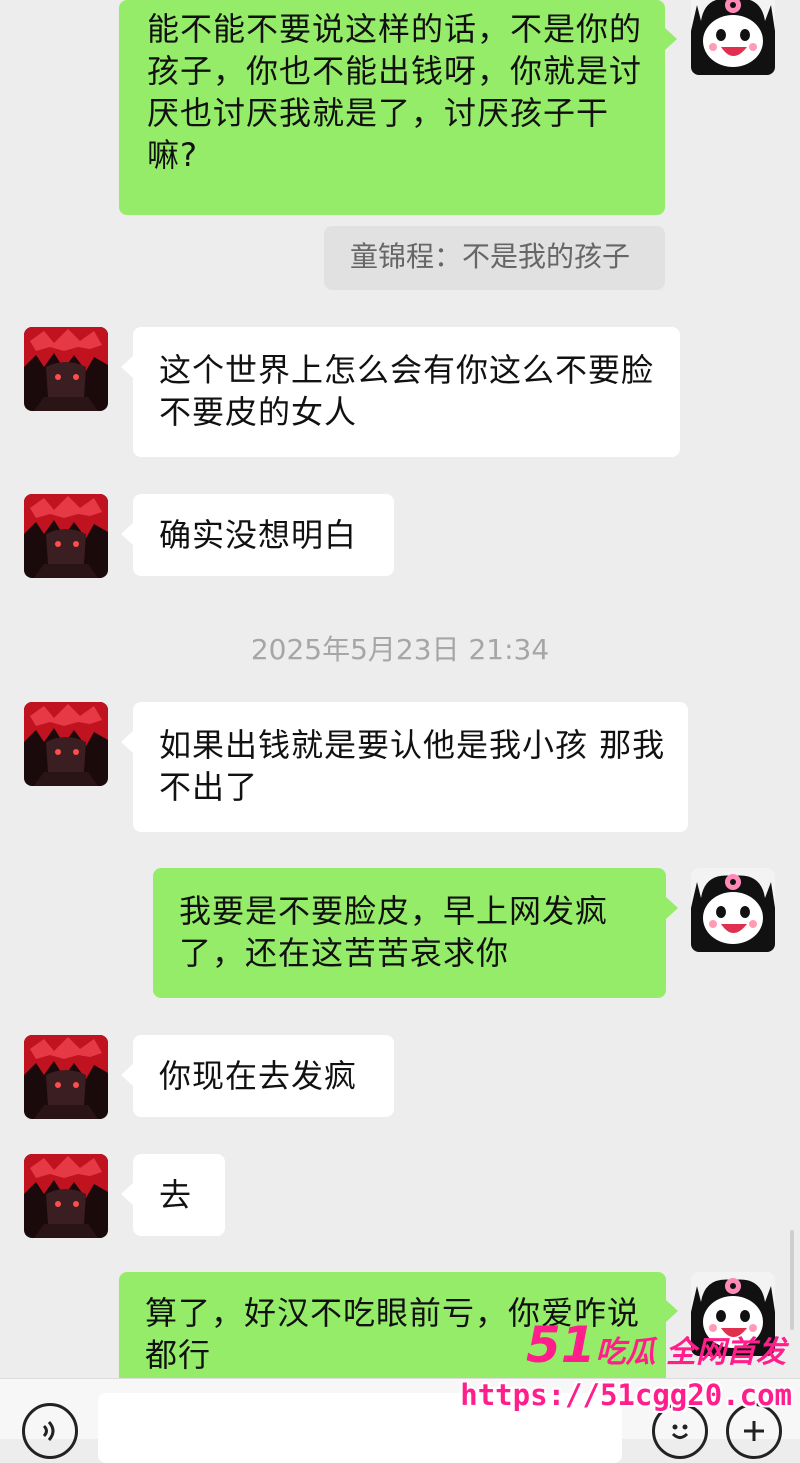 The width and height of the screenshot is (800, 1463). I want to click on watermark-number: 51, so click(560, 1345).